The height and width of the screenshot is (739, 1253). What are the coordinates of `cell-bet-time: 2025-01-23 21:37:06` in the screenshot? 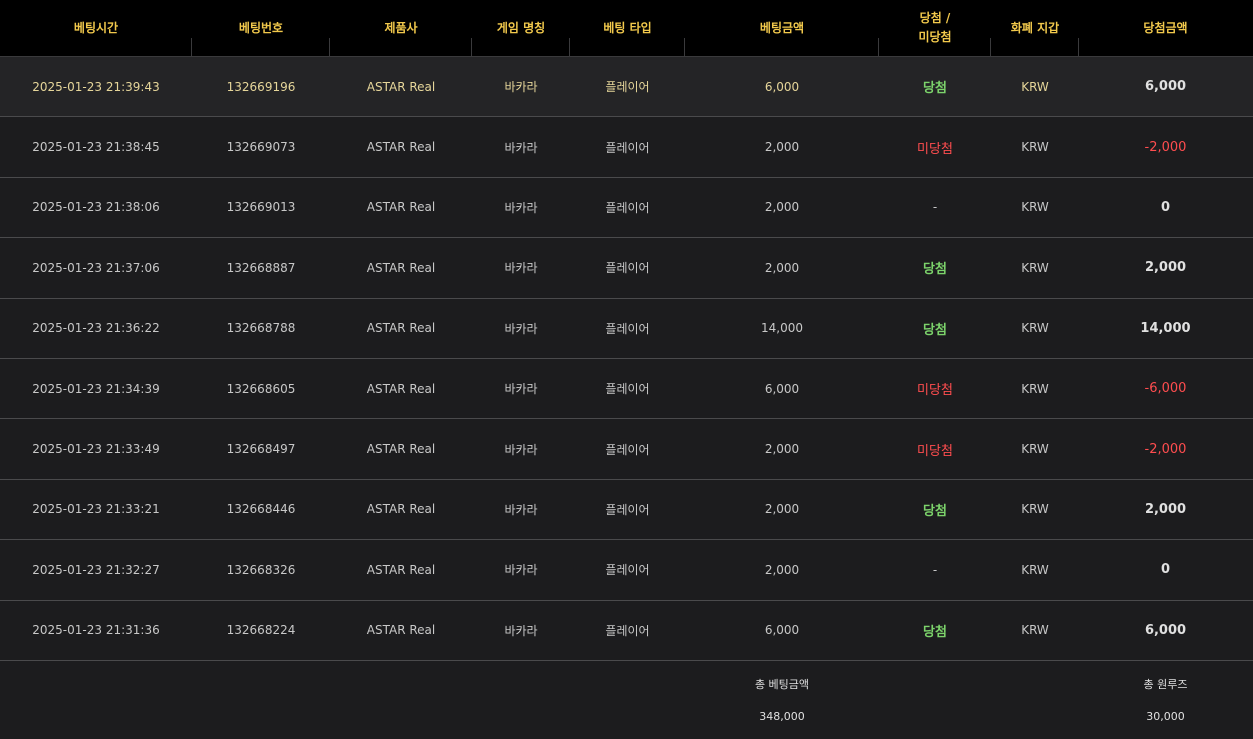 It's located at (96, 267).